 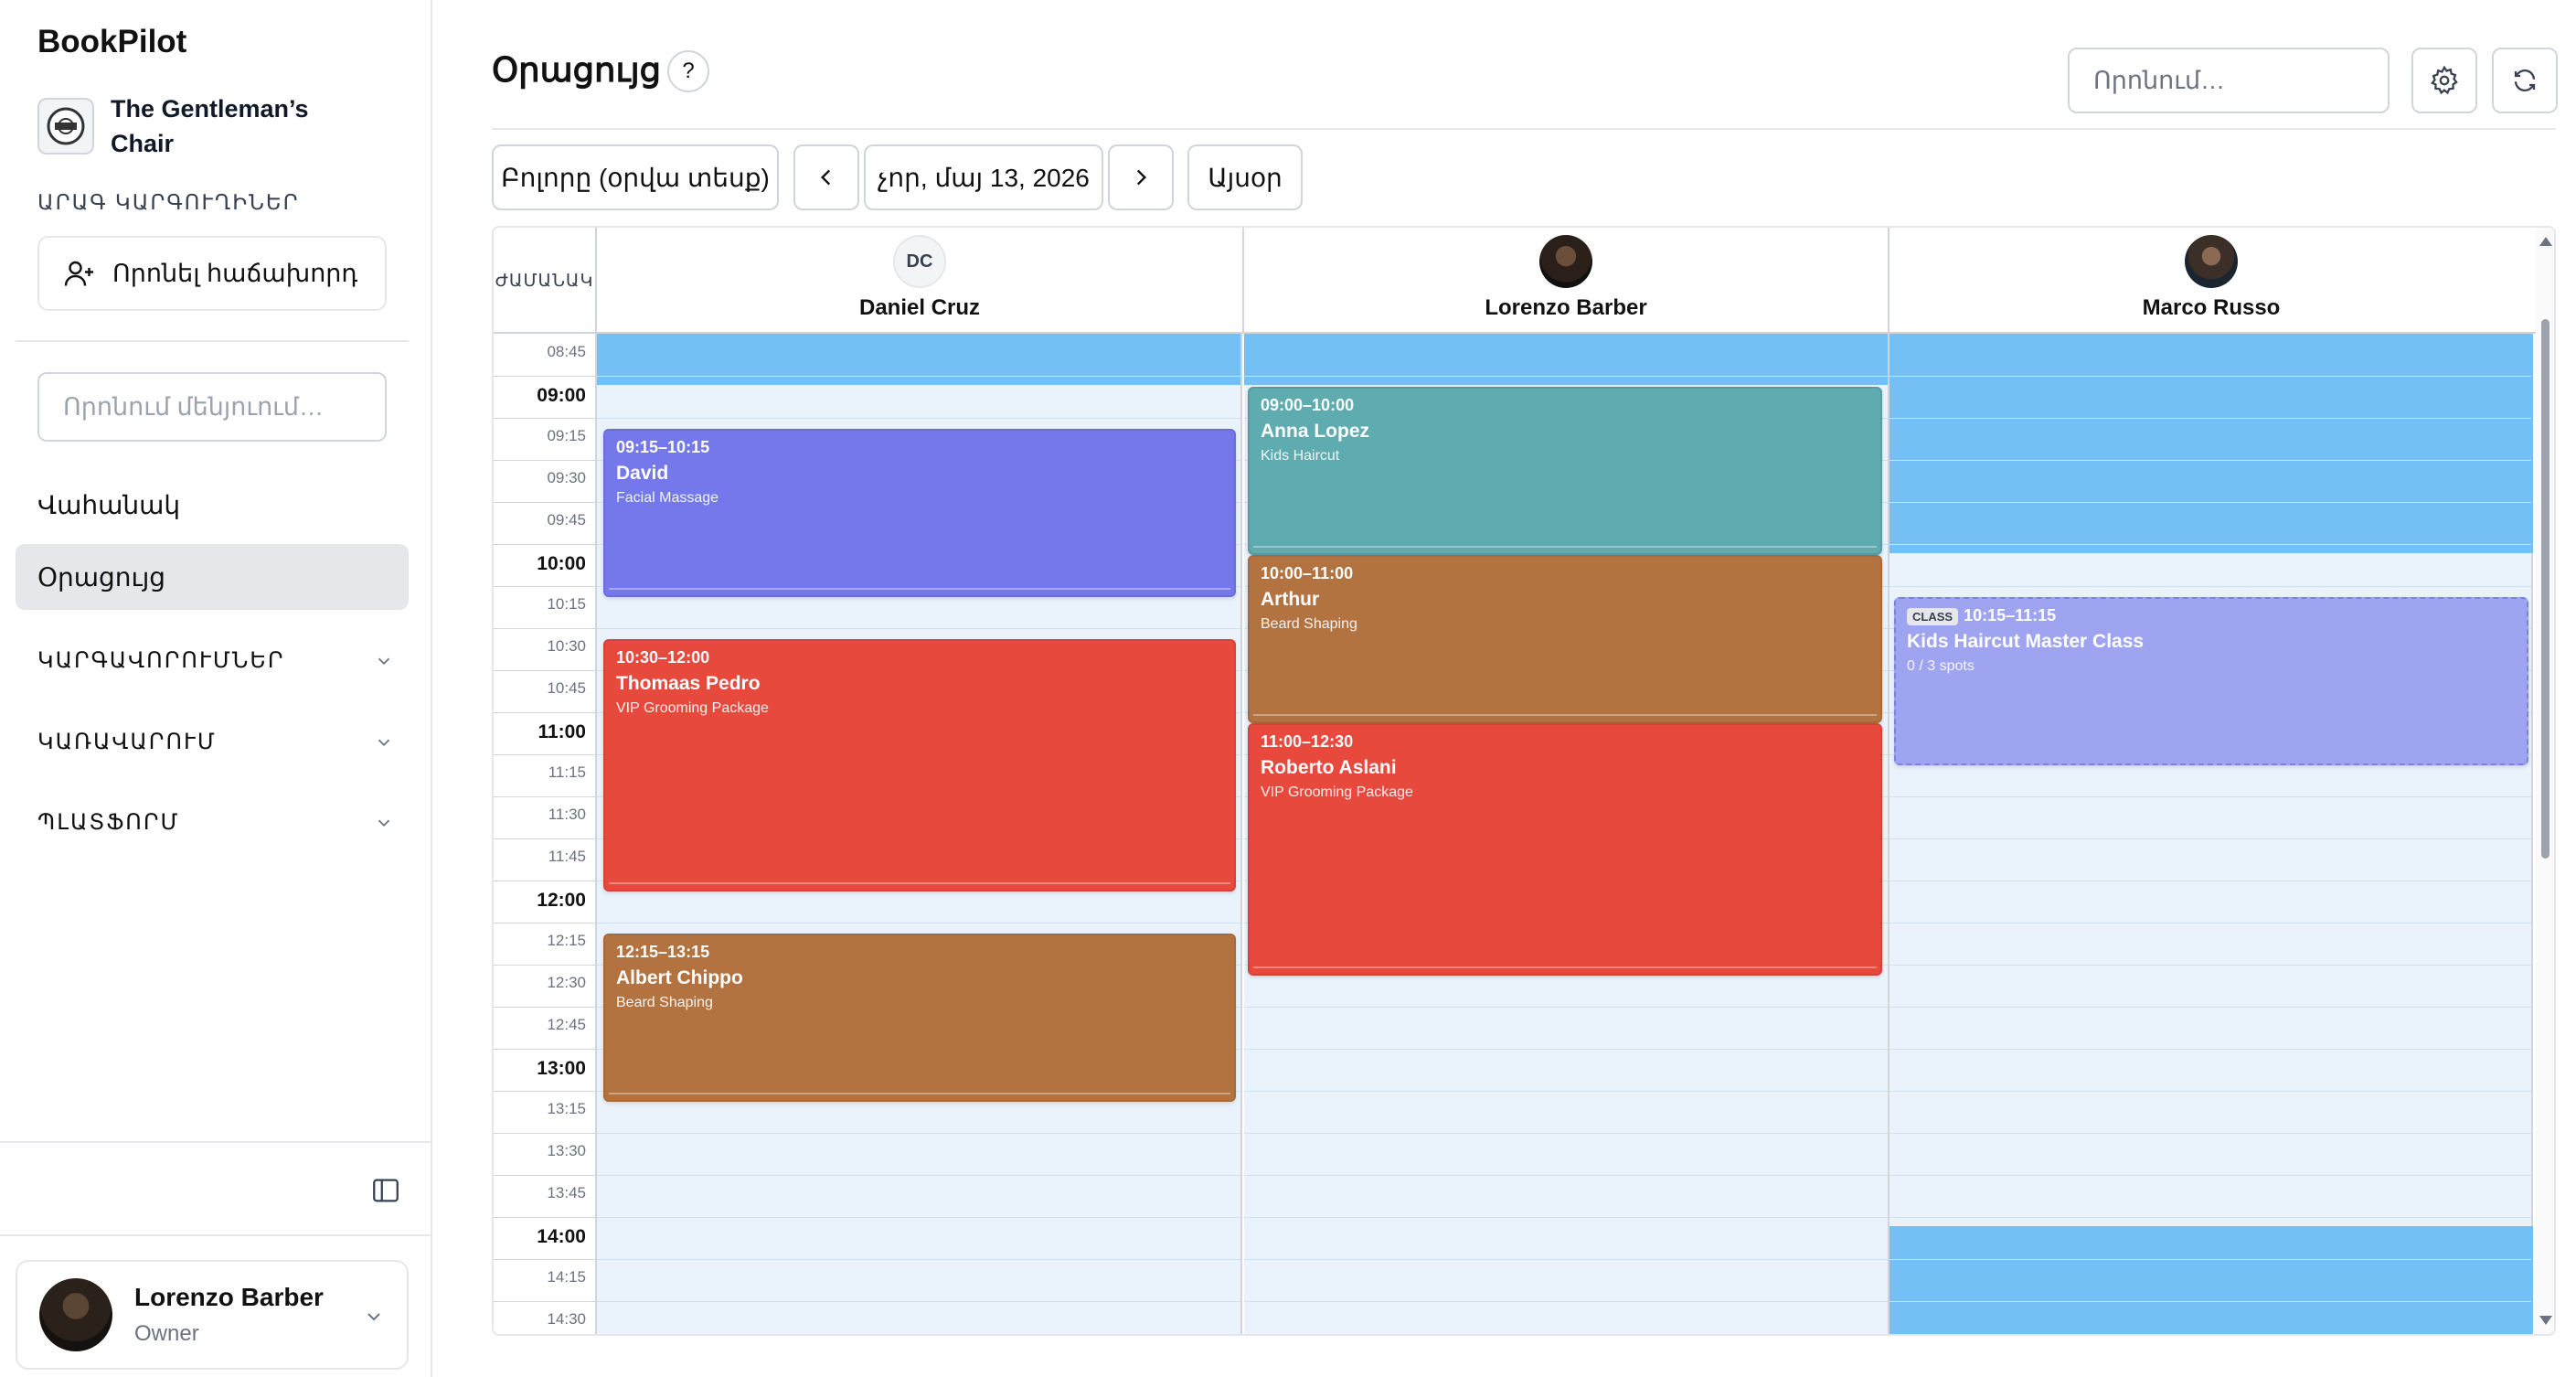 What do you see at coordinates (983, 177) in the screenshot?
I see `date-picker: չոր, մայ 13, 2026` at bounding box center [983, 177].